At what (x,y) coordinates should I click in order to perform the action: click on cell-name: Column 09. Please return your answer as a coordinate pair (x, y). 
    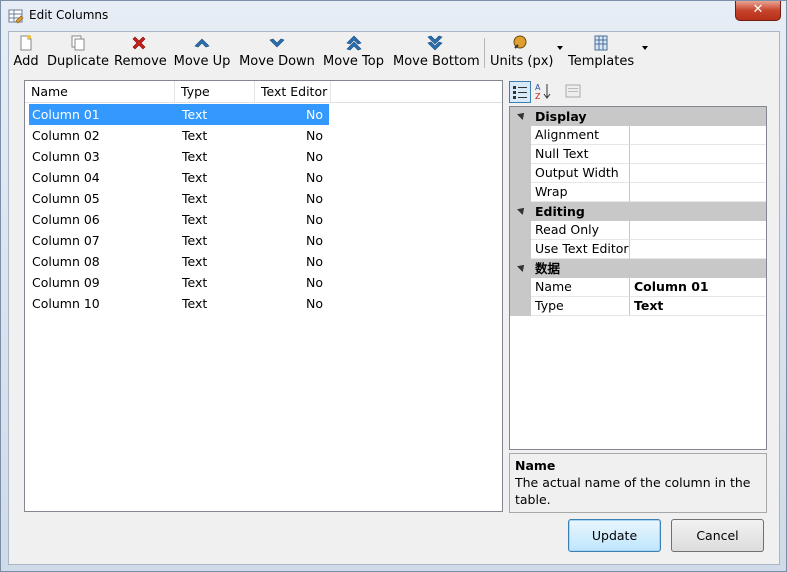
    Looking at the image, I should click on (66, 282).